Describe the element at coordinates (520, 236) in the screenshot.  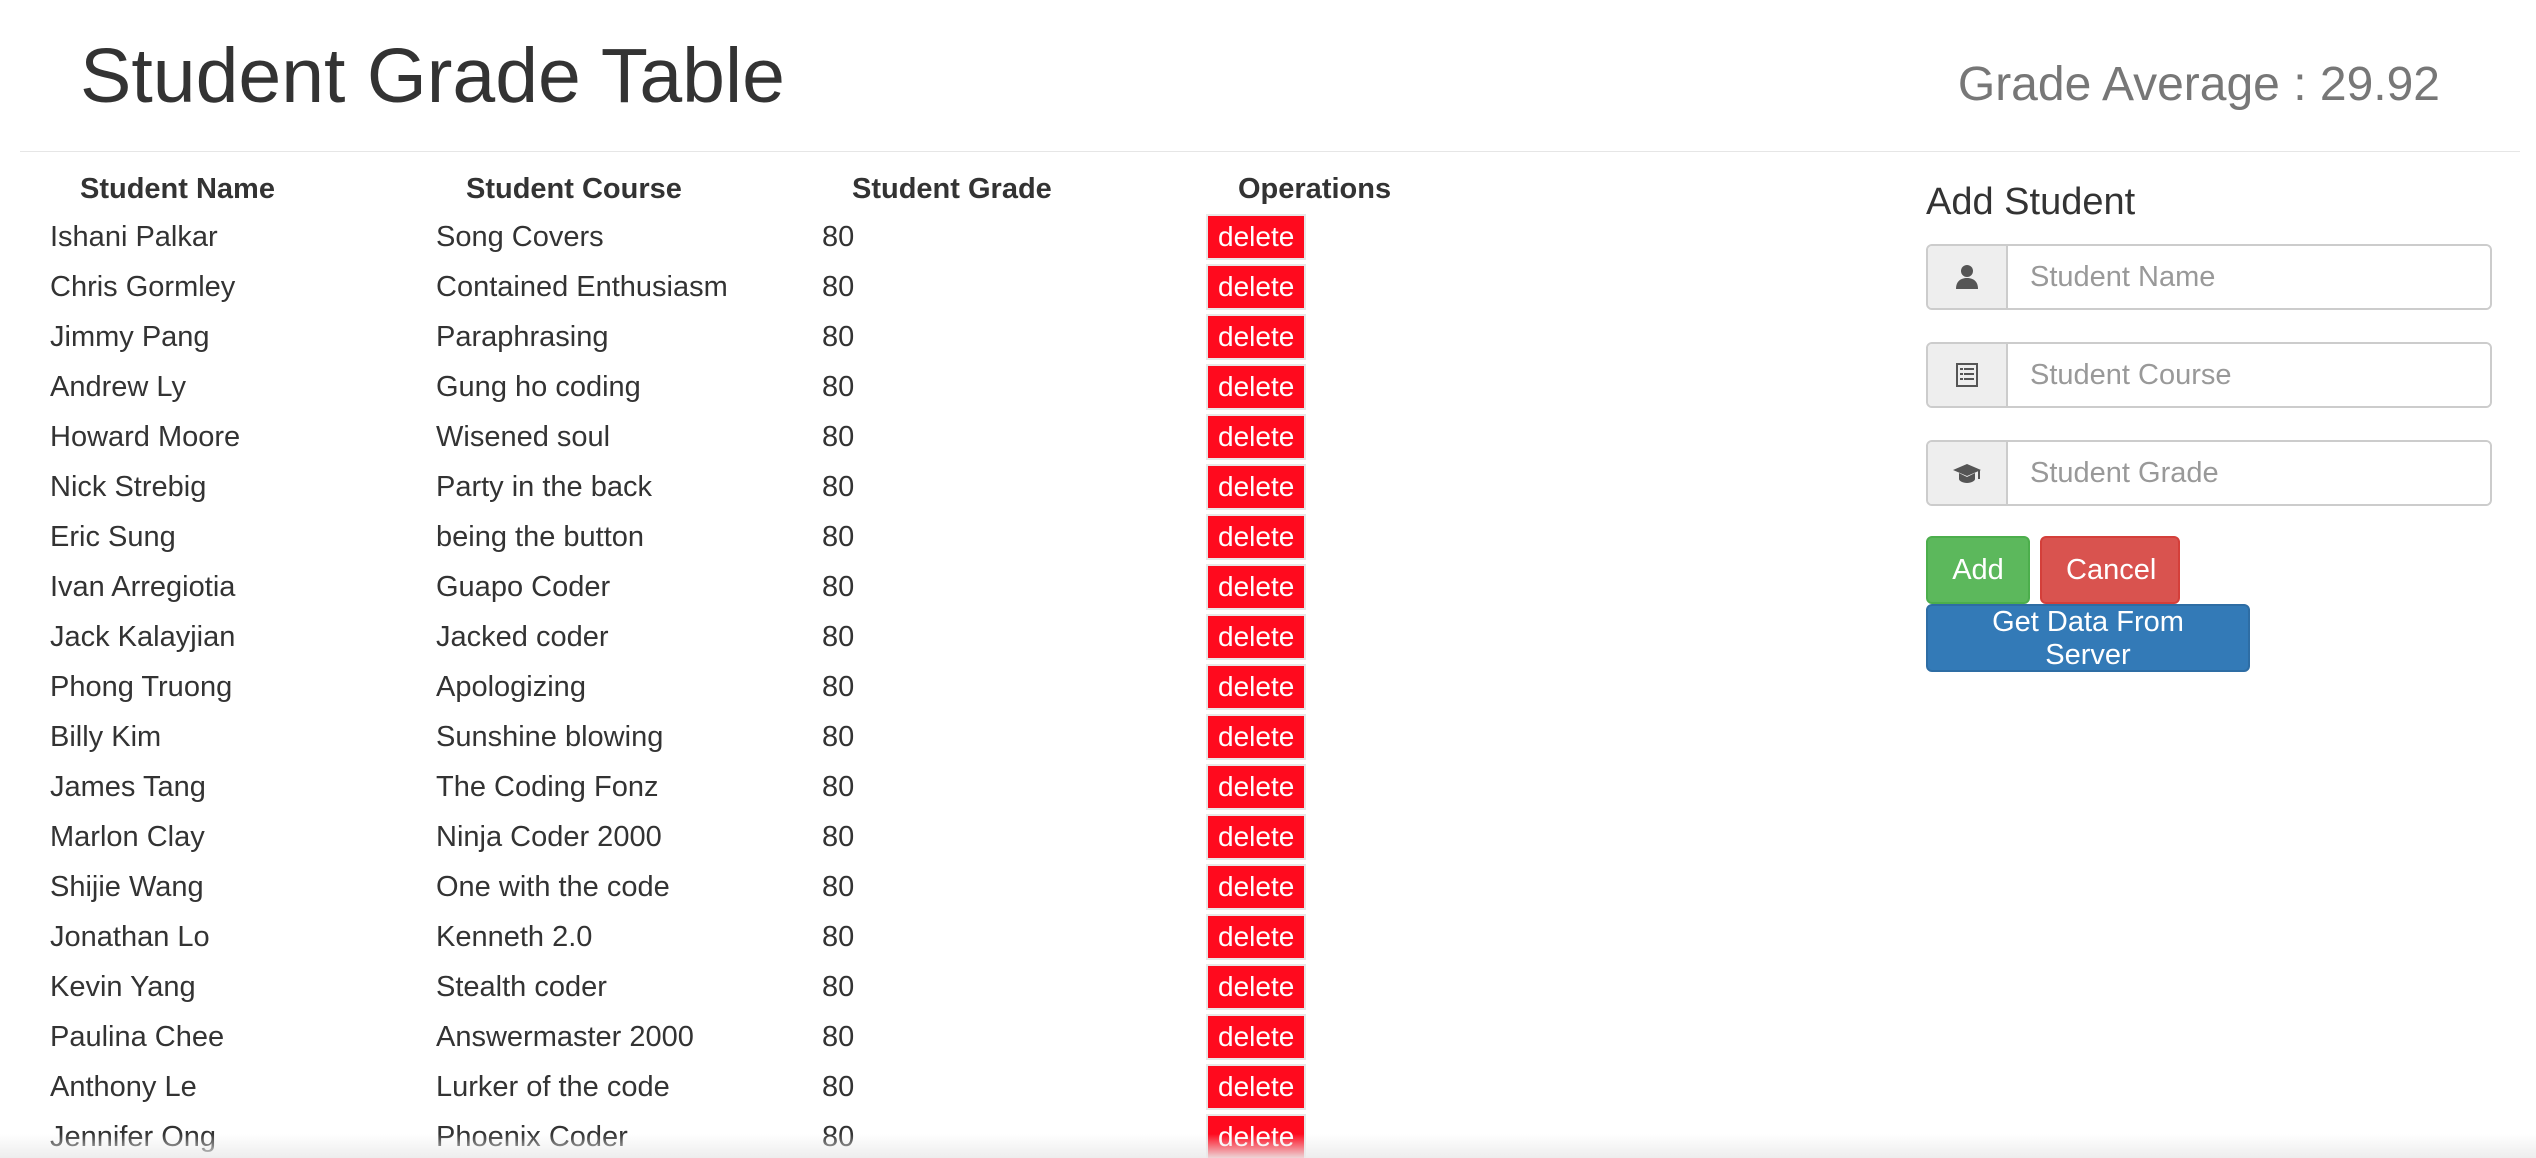
I see `student-course-cell: Song Covers` at that location.